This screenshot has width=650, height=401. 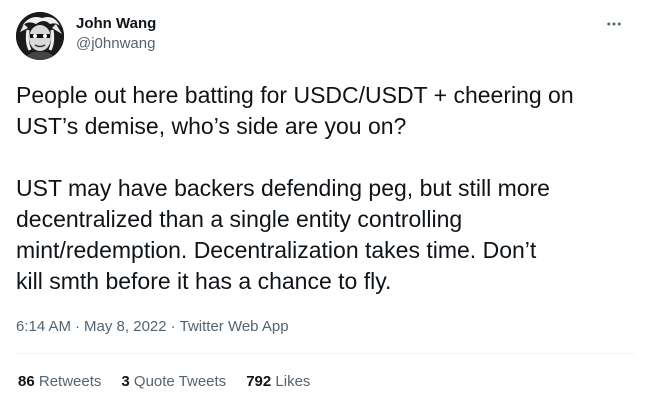 I want to click on quote-tweets-label: Quote Tweets, so click(x=180, y=381).